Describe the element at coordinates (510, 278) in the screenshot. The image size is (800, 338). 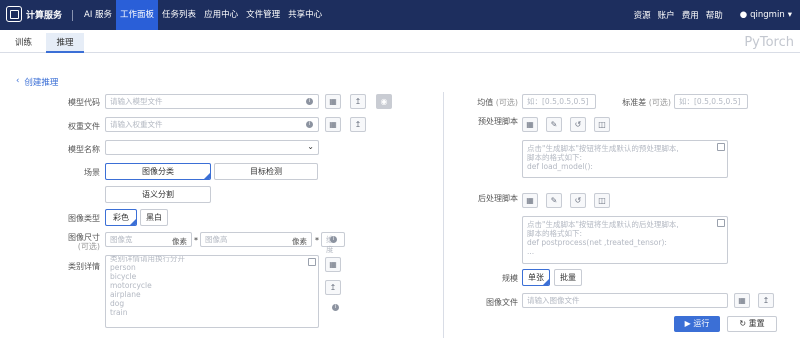
I see `scale-label: 规模` at that location.